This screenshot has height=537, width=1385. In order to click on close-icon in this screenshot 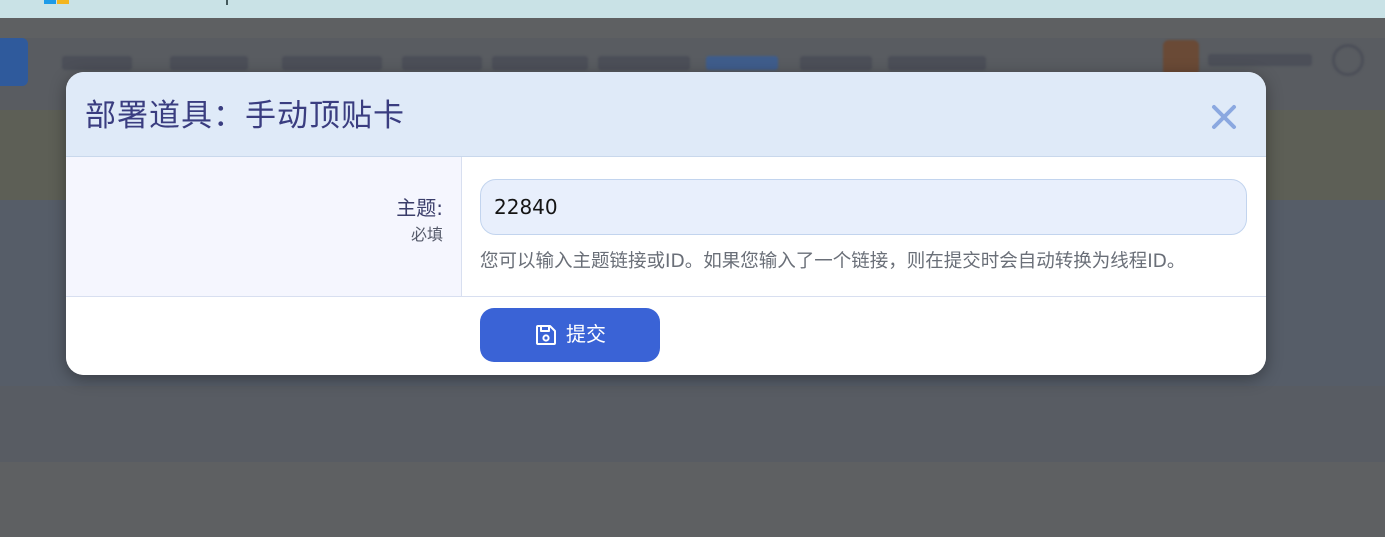, I will do `click(1224, 117)`.